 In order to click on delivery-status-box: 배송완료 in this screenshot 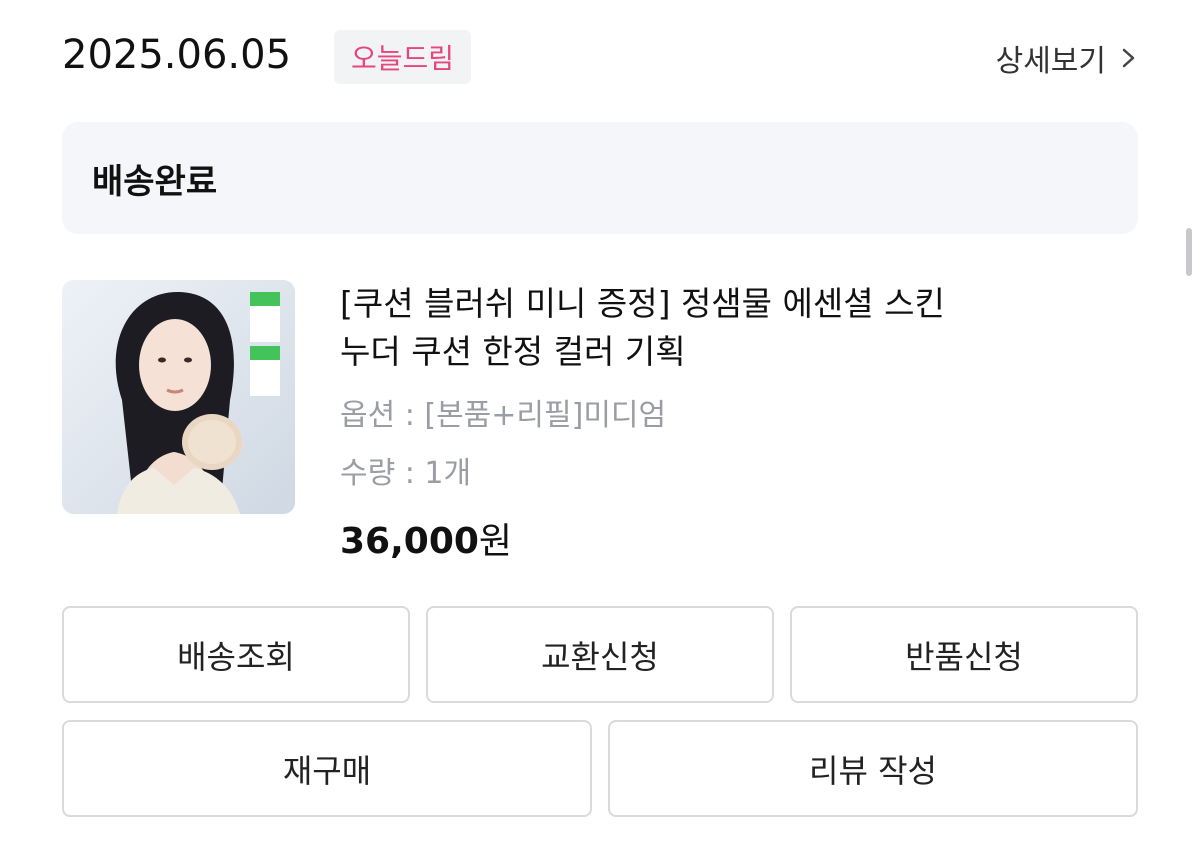, I will do `click(600, 178)`.